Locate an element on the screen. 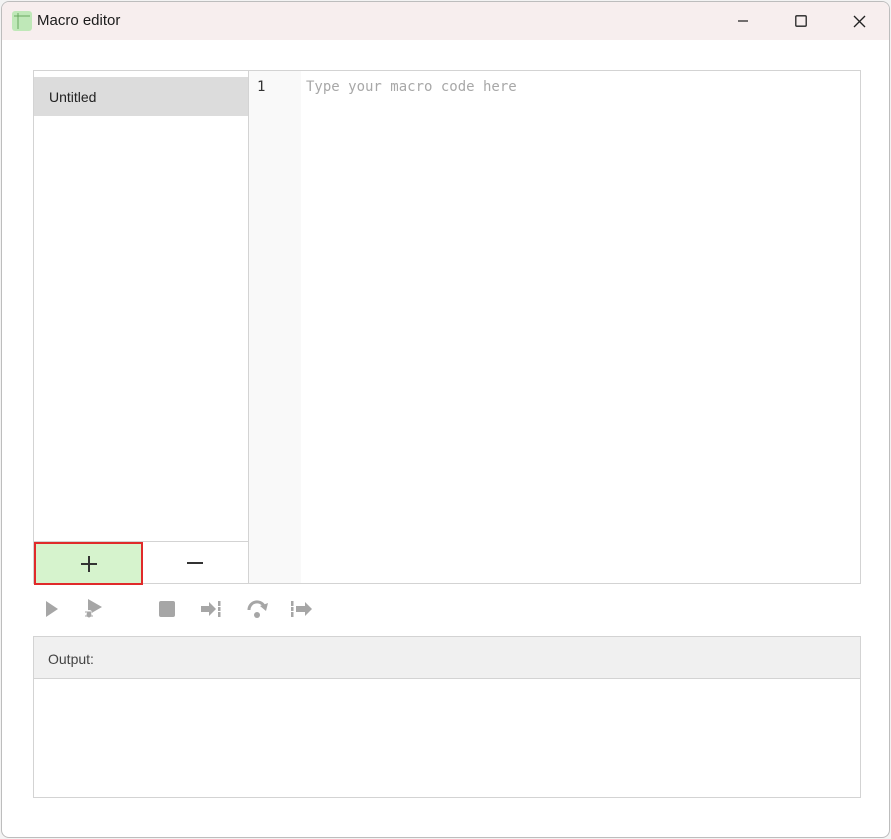 The image size is (891, 839). run-button is located at coordinates (51, 609).